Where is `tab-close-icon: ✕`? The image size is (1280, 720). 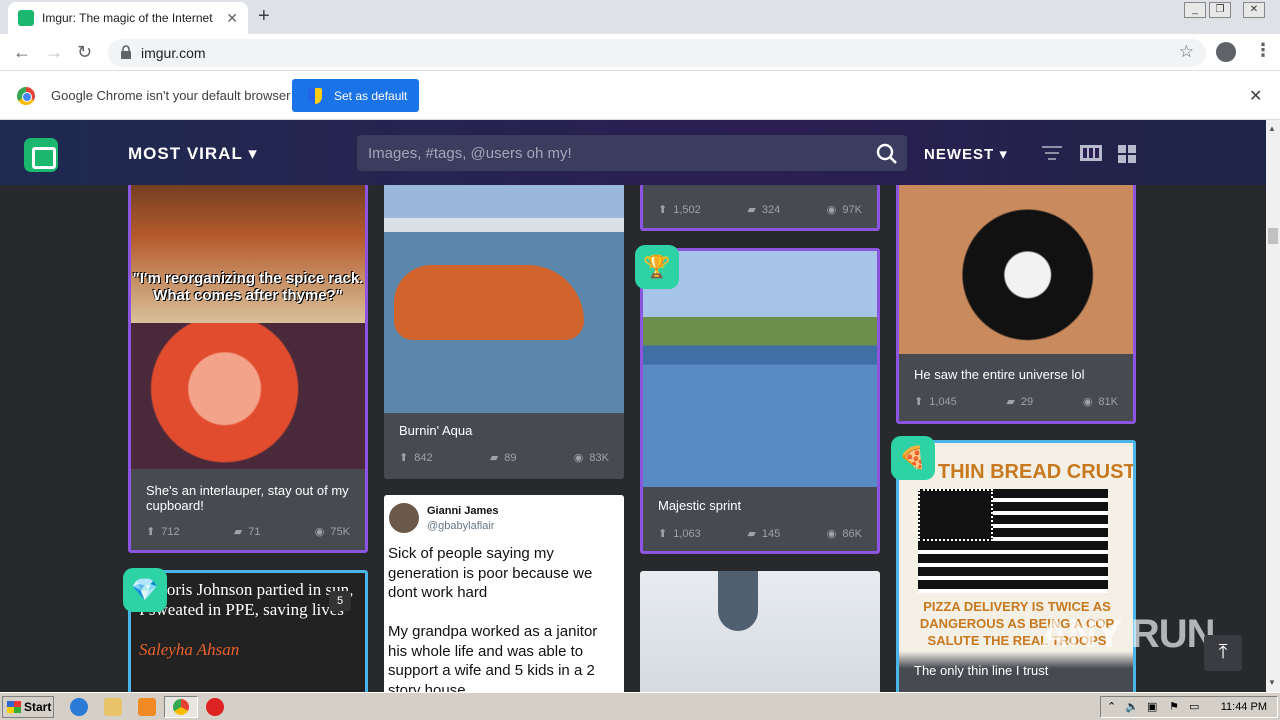 tab-close-icon: ✕ is located at coordinates (232, 18).